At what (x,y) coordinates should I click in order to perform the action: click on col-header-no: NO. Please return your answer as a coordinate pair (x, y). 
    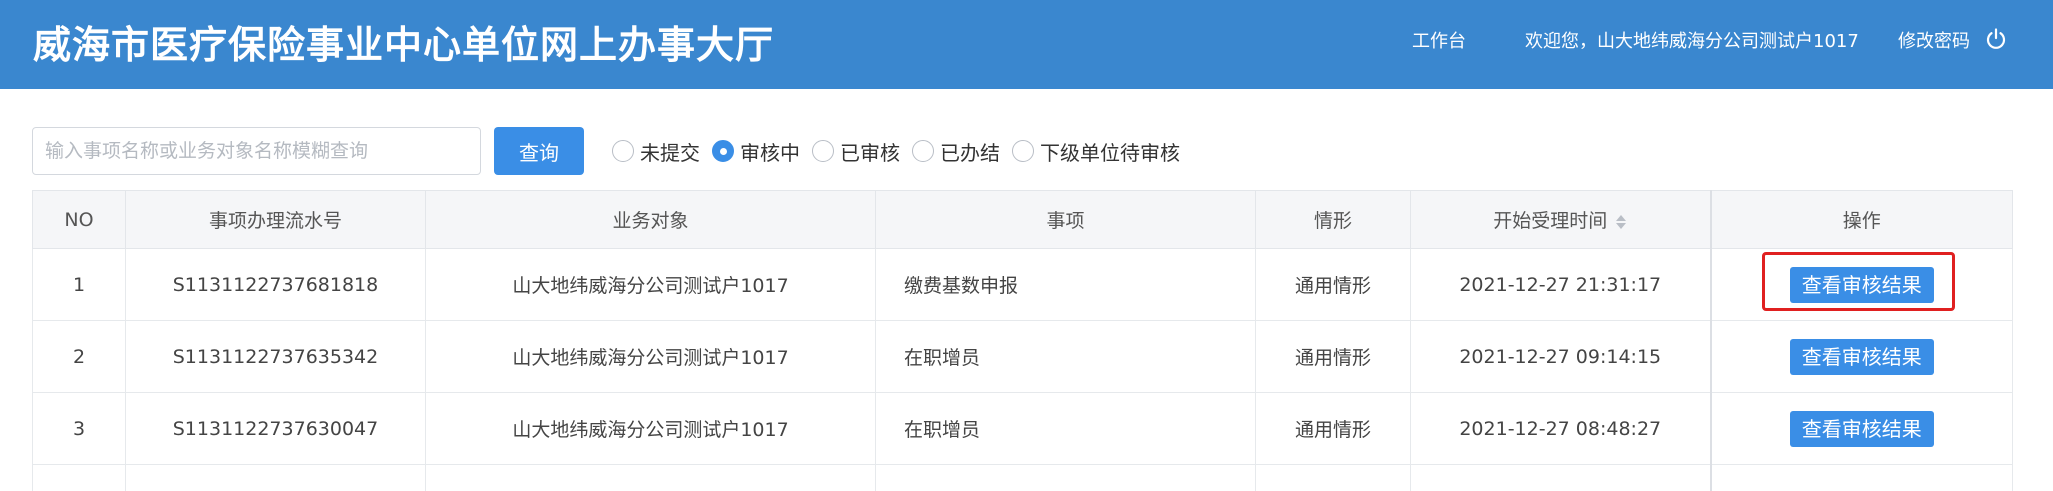
    Looking at the image, I should click on (79, 219).